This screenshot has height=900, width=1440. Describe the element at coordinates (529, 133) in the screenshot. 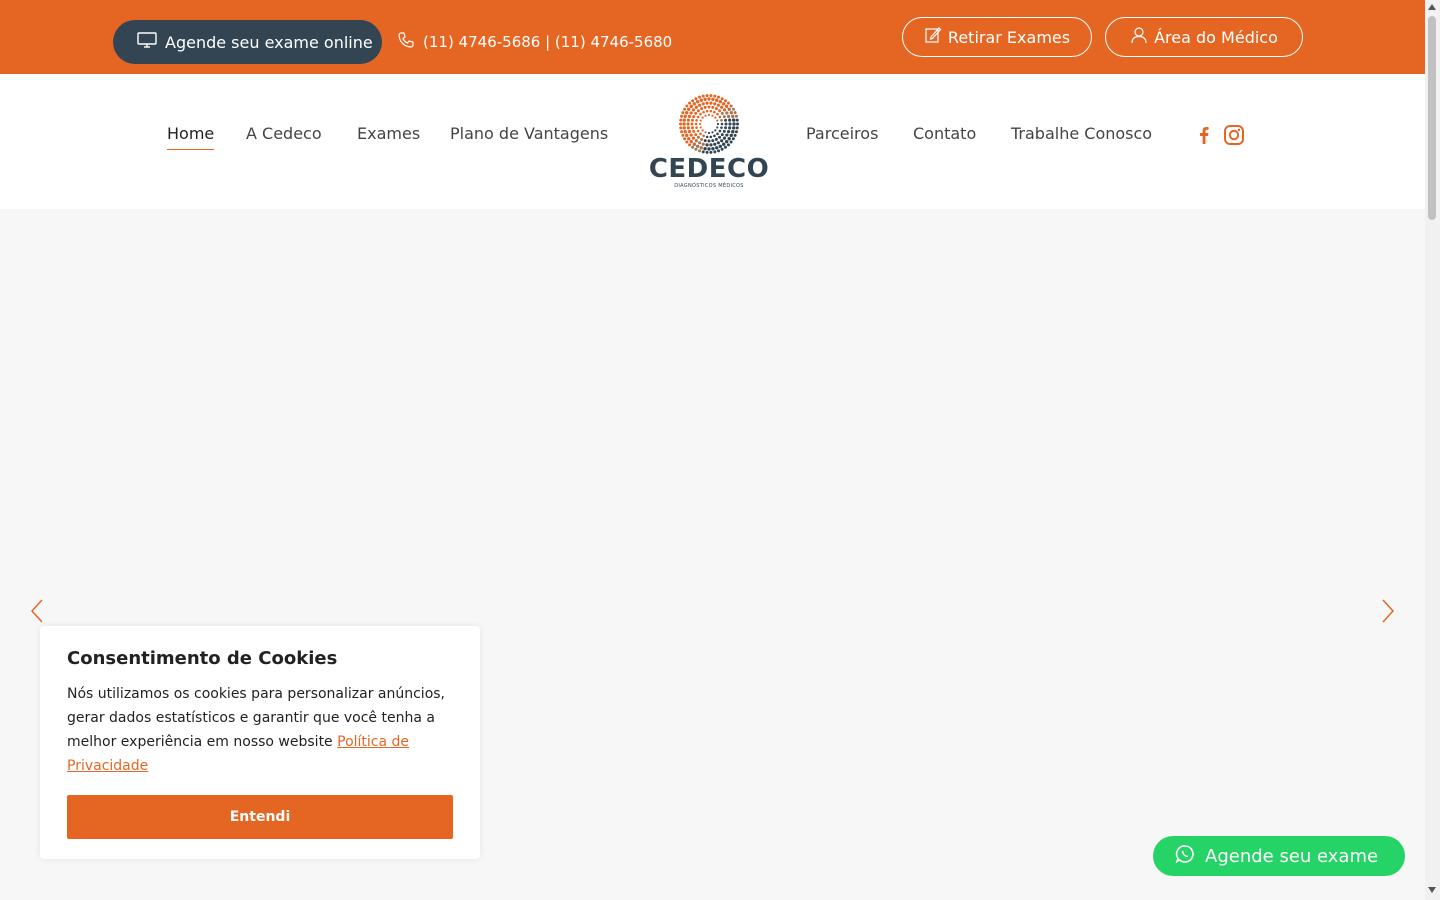

I see `nav-plano-de-vantagens: Plano de Vantagens` at that location.